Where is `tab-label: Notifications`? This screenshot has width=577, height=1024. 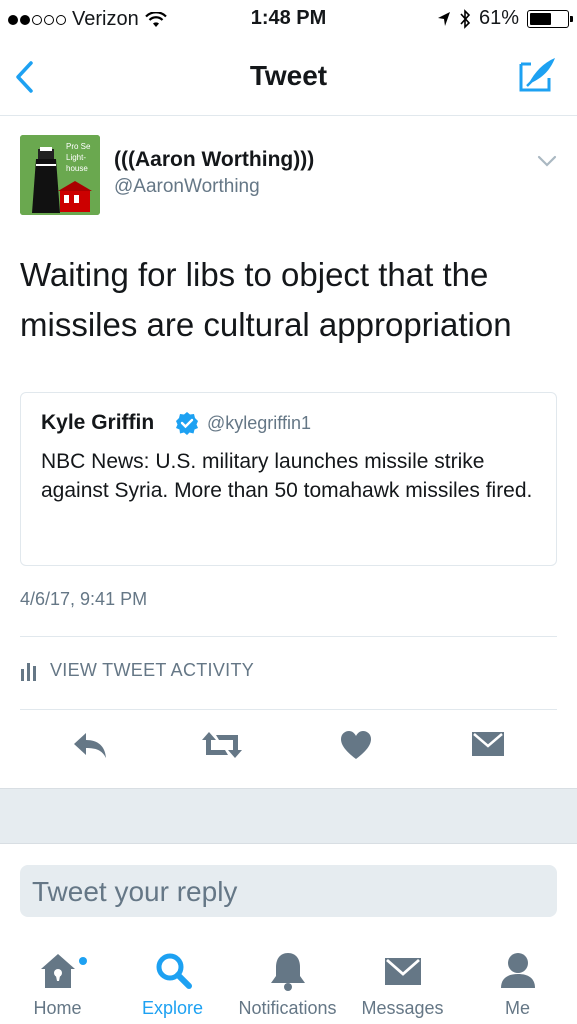 tab-label: Notifications is located at coordinates (287, 1008).